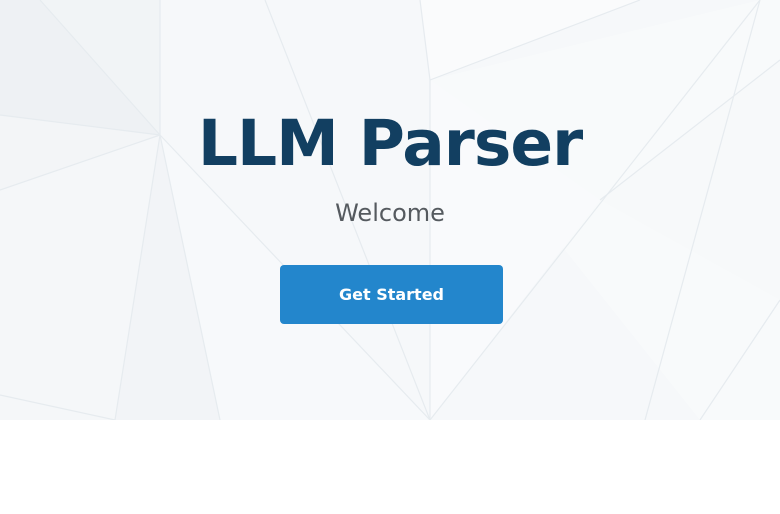 The height and width of the screenshot is (514, 780). What do you see at coordinates (391, 294) in the screenshot?
I see `get-started-button: Get Started` at bounding box center [391, 294].